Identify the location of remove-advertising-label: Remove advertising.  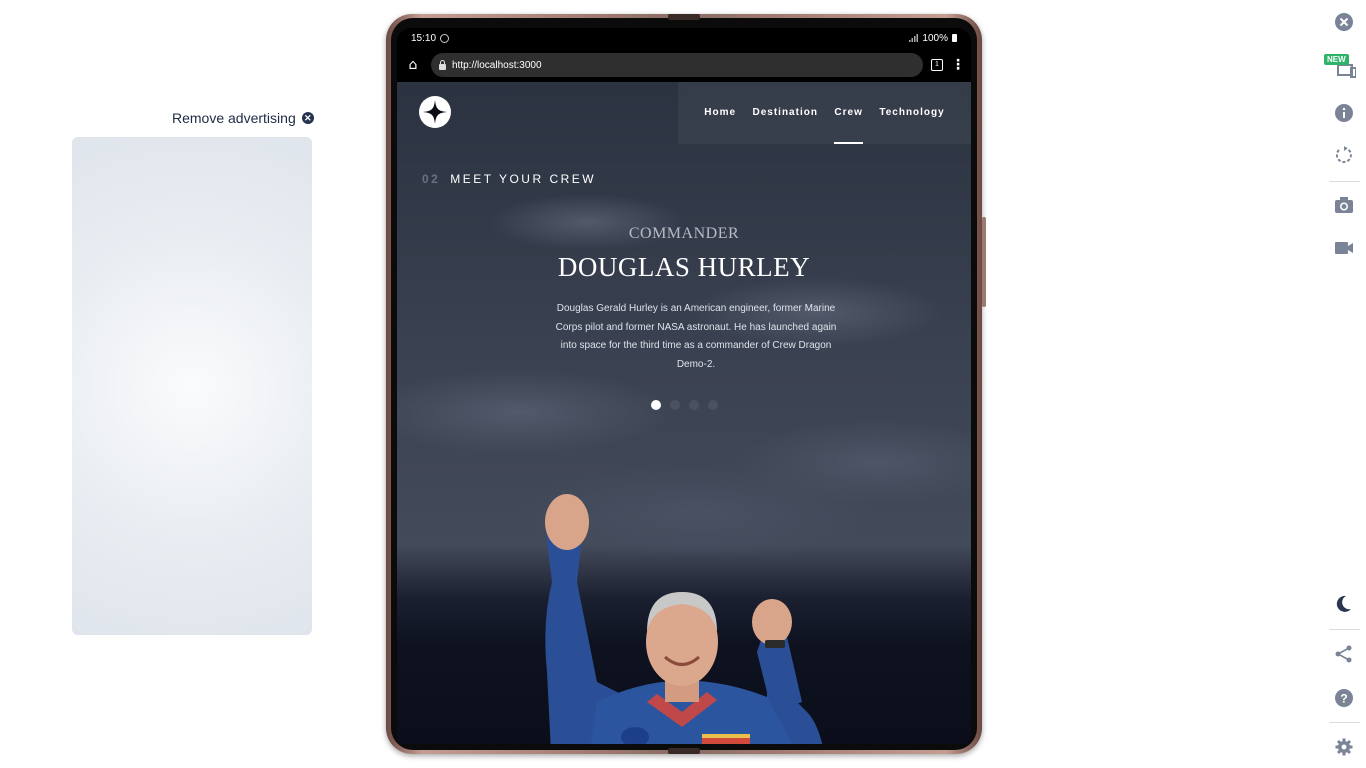
(234, 118).